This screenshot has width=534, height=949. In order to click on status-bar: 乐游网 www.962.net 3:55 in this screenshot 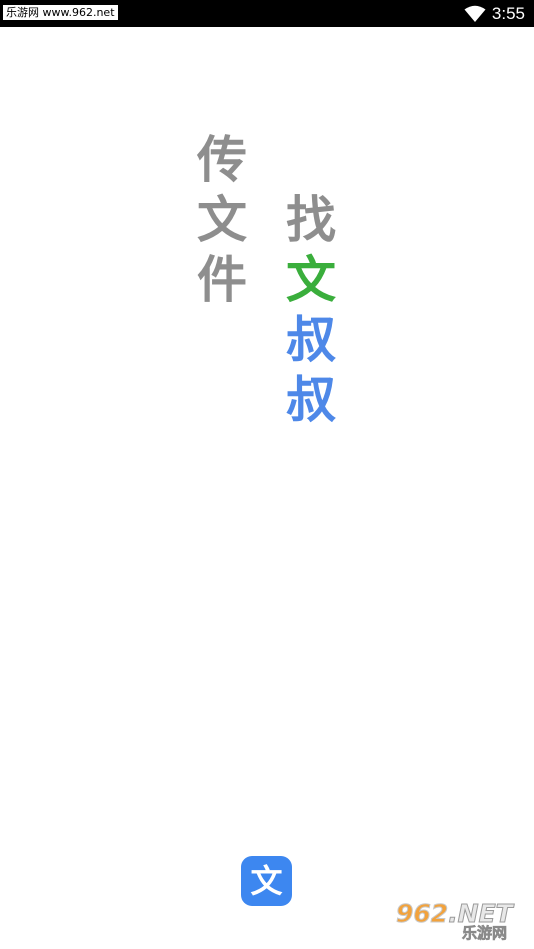, I will do `click(267, 13)`.